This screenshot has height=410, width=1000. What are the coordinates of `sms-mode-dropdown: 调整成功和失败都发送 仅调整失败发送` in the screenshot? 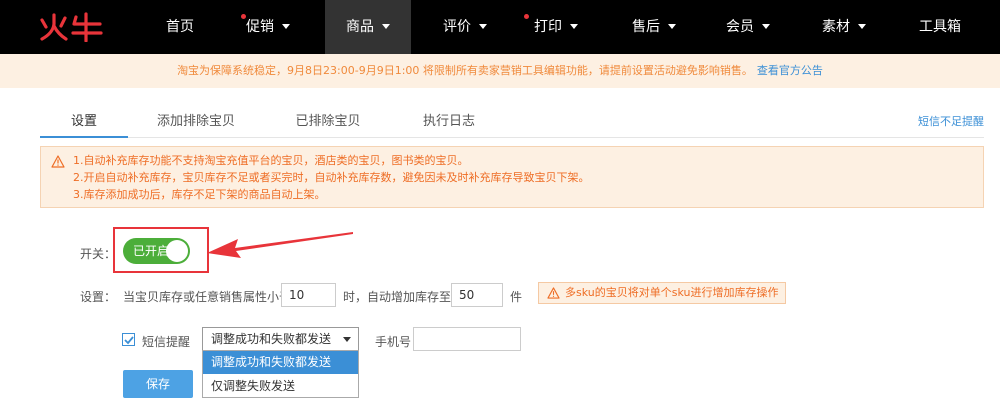 It's located at (280, 374).